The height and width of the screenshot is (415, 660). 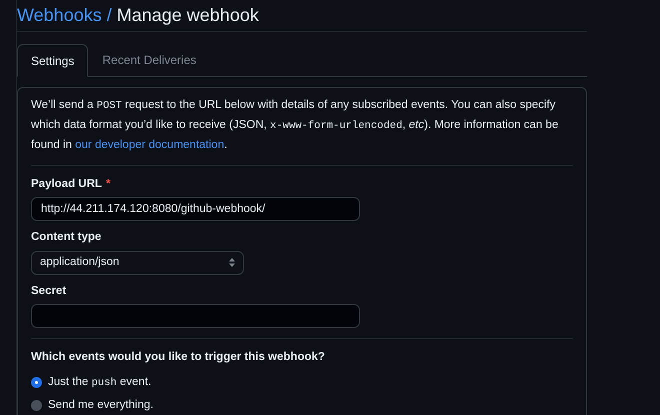 I want to click on field-label: Content type, so click(x=66, y=238).